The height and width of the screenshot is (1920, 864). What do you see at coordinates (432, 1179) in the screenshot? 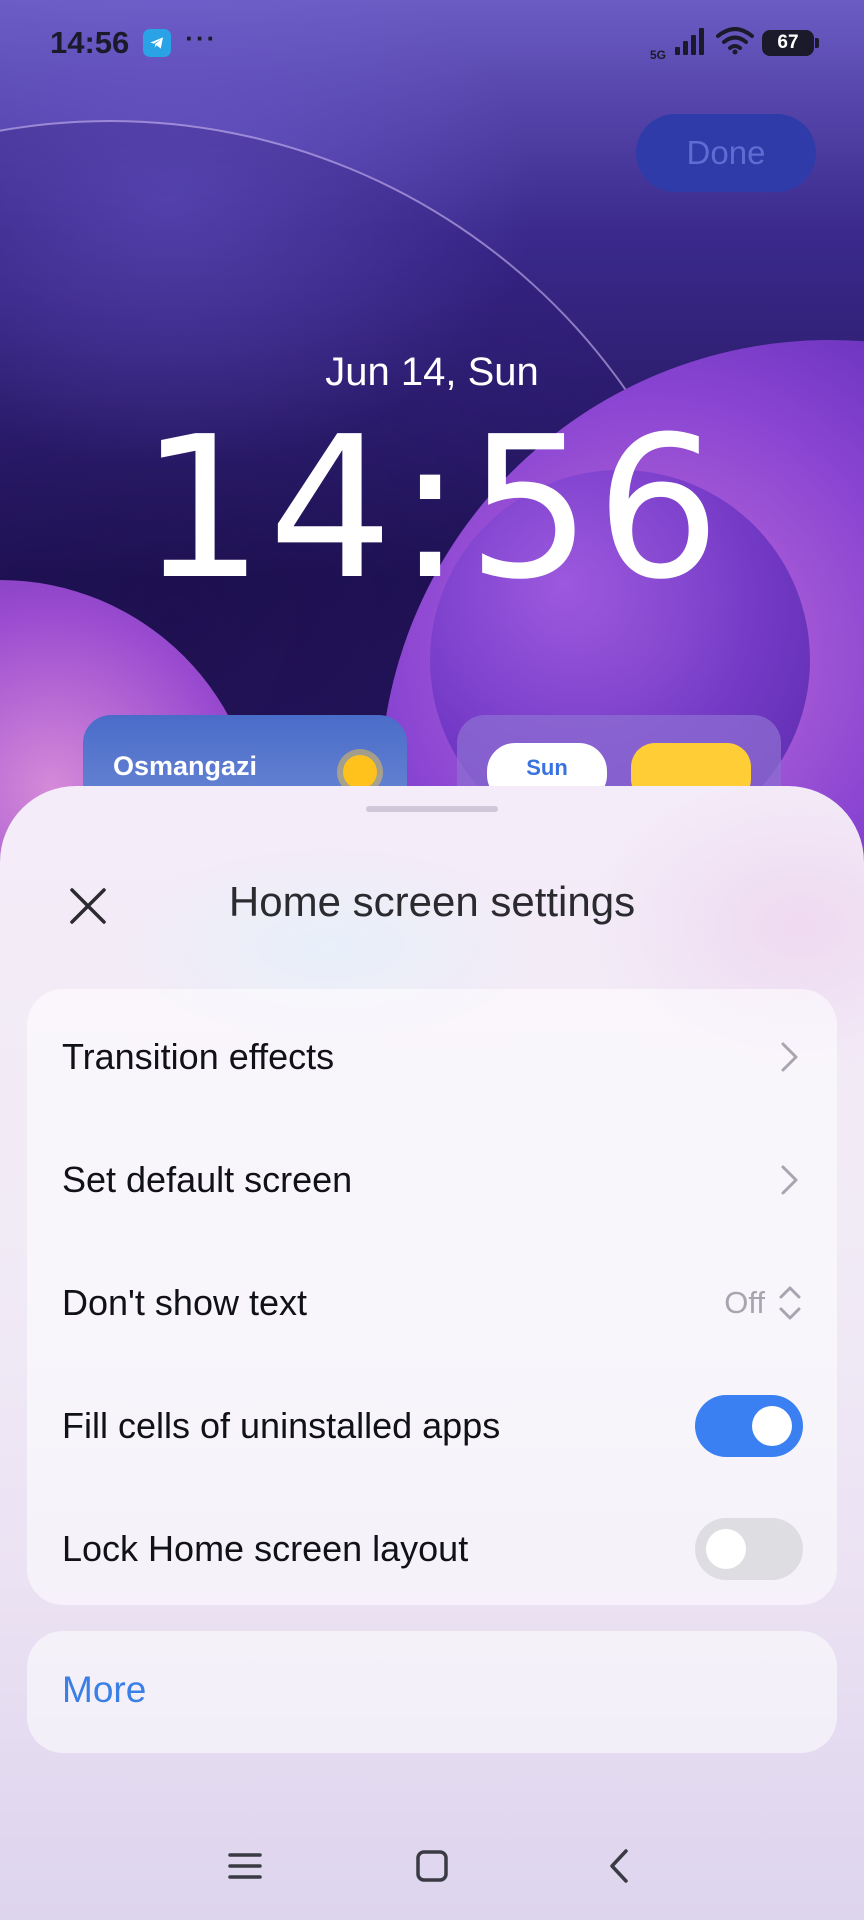
I see `row-set-default-screen: Set default screen` at bounding box center [432, 1179].